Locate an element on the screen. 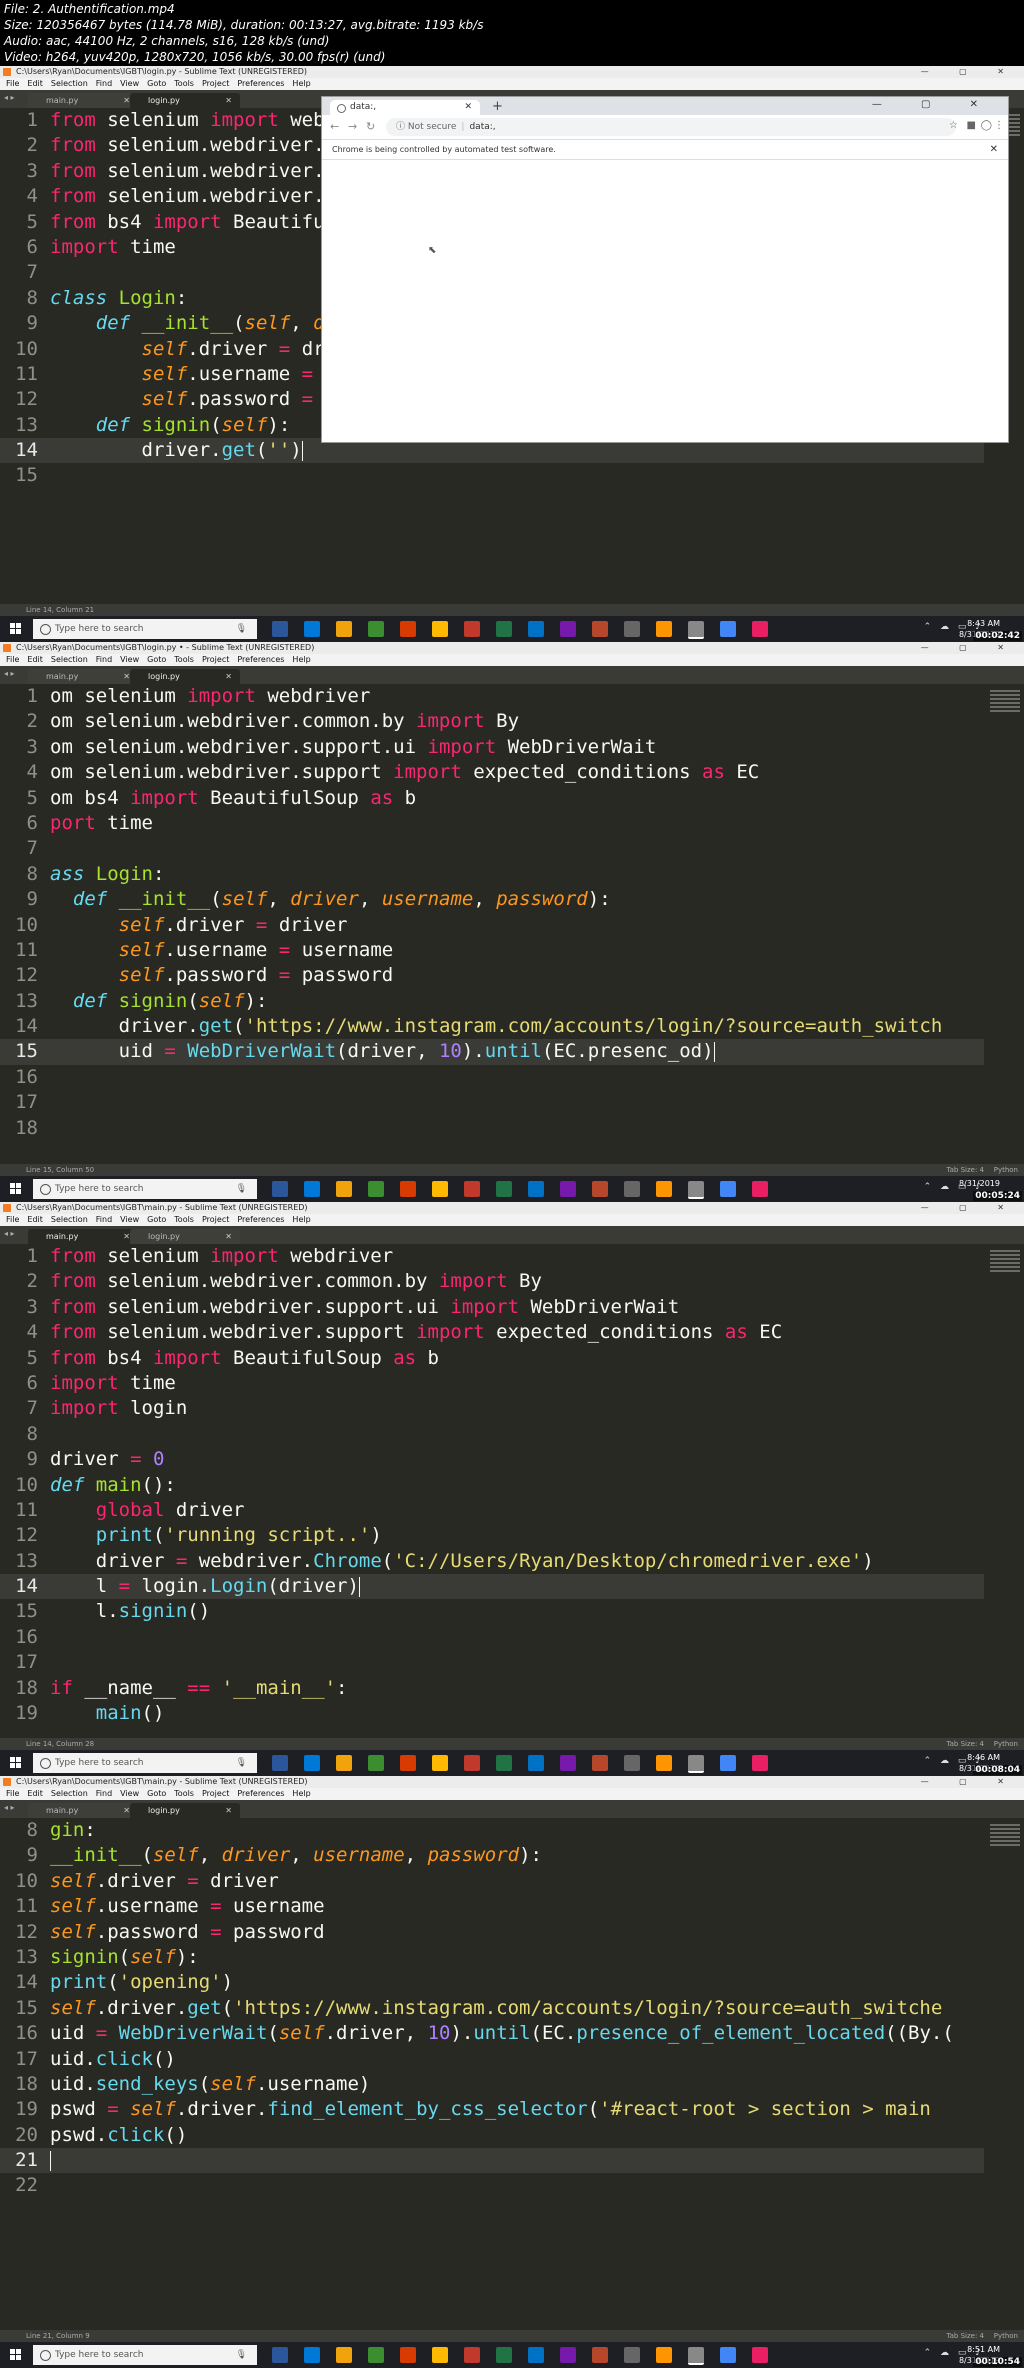 The height and width of the screenshot is (2368, 1024). code-line: 7 import login is located at coordinates (492, 1408).